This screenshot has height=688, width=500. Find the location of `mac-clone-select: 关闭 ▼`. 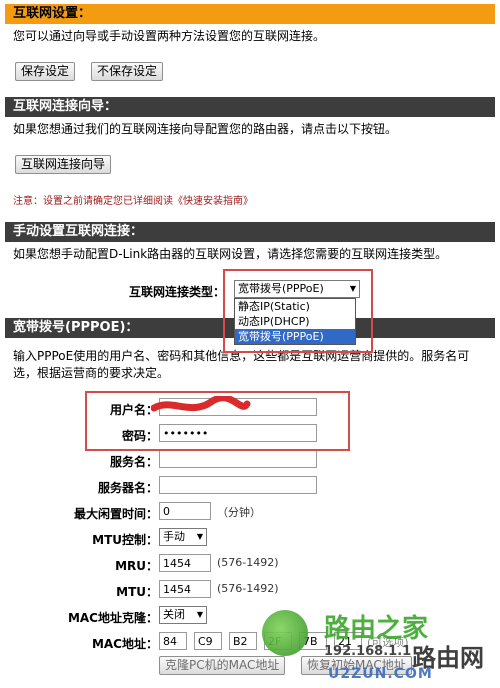

mac-clone-select: 关闭 ▼ is located at coordinates (183, 615).